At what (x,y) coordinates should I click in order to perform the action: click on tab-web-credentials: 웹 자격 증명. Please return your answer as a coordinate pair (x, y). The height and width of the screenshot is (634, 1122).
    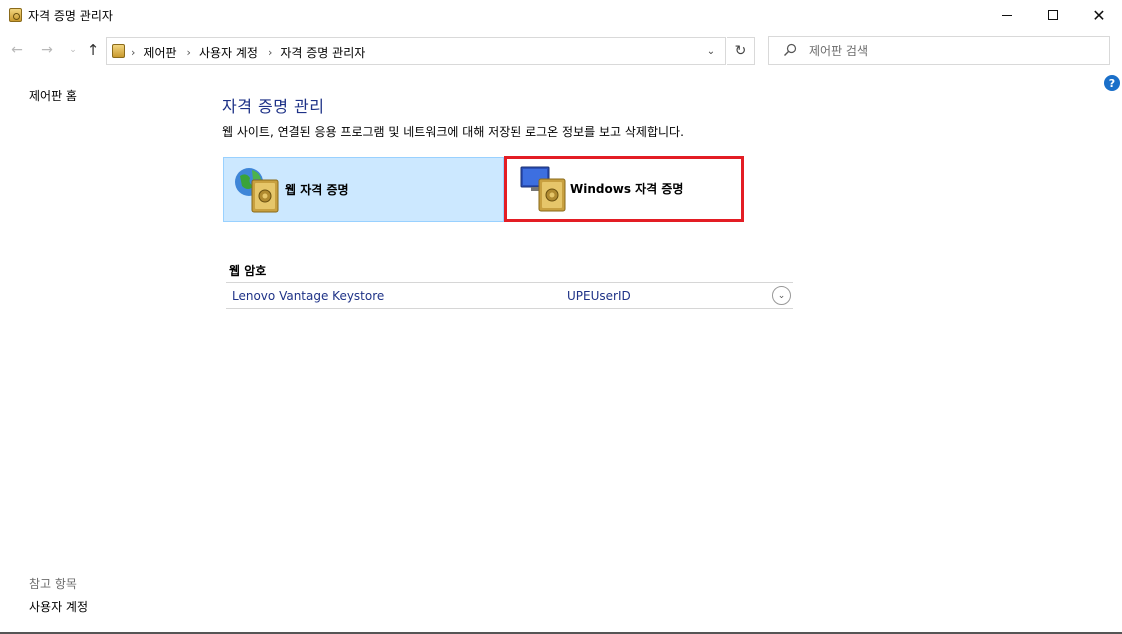
    Looking at the image, I should click on (363, 189).